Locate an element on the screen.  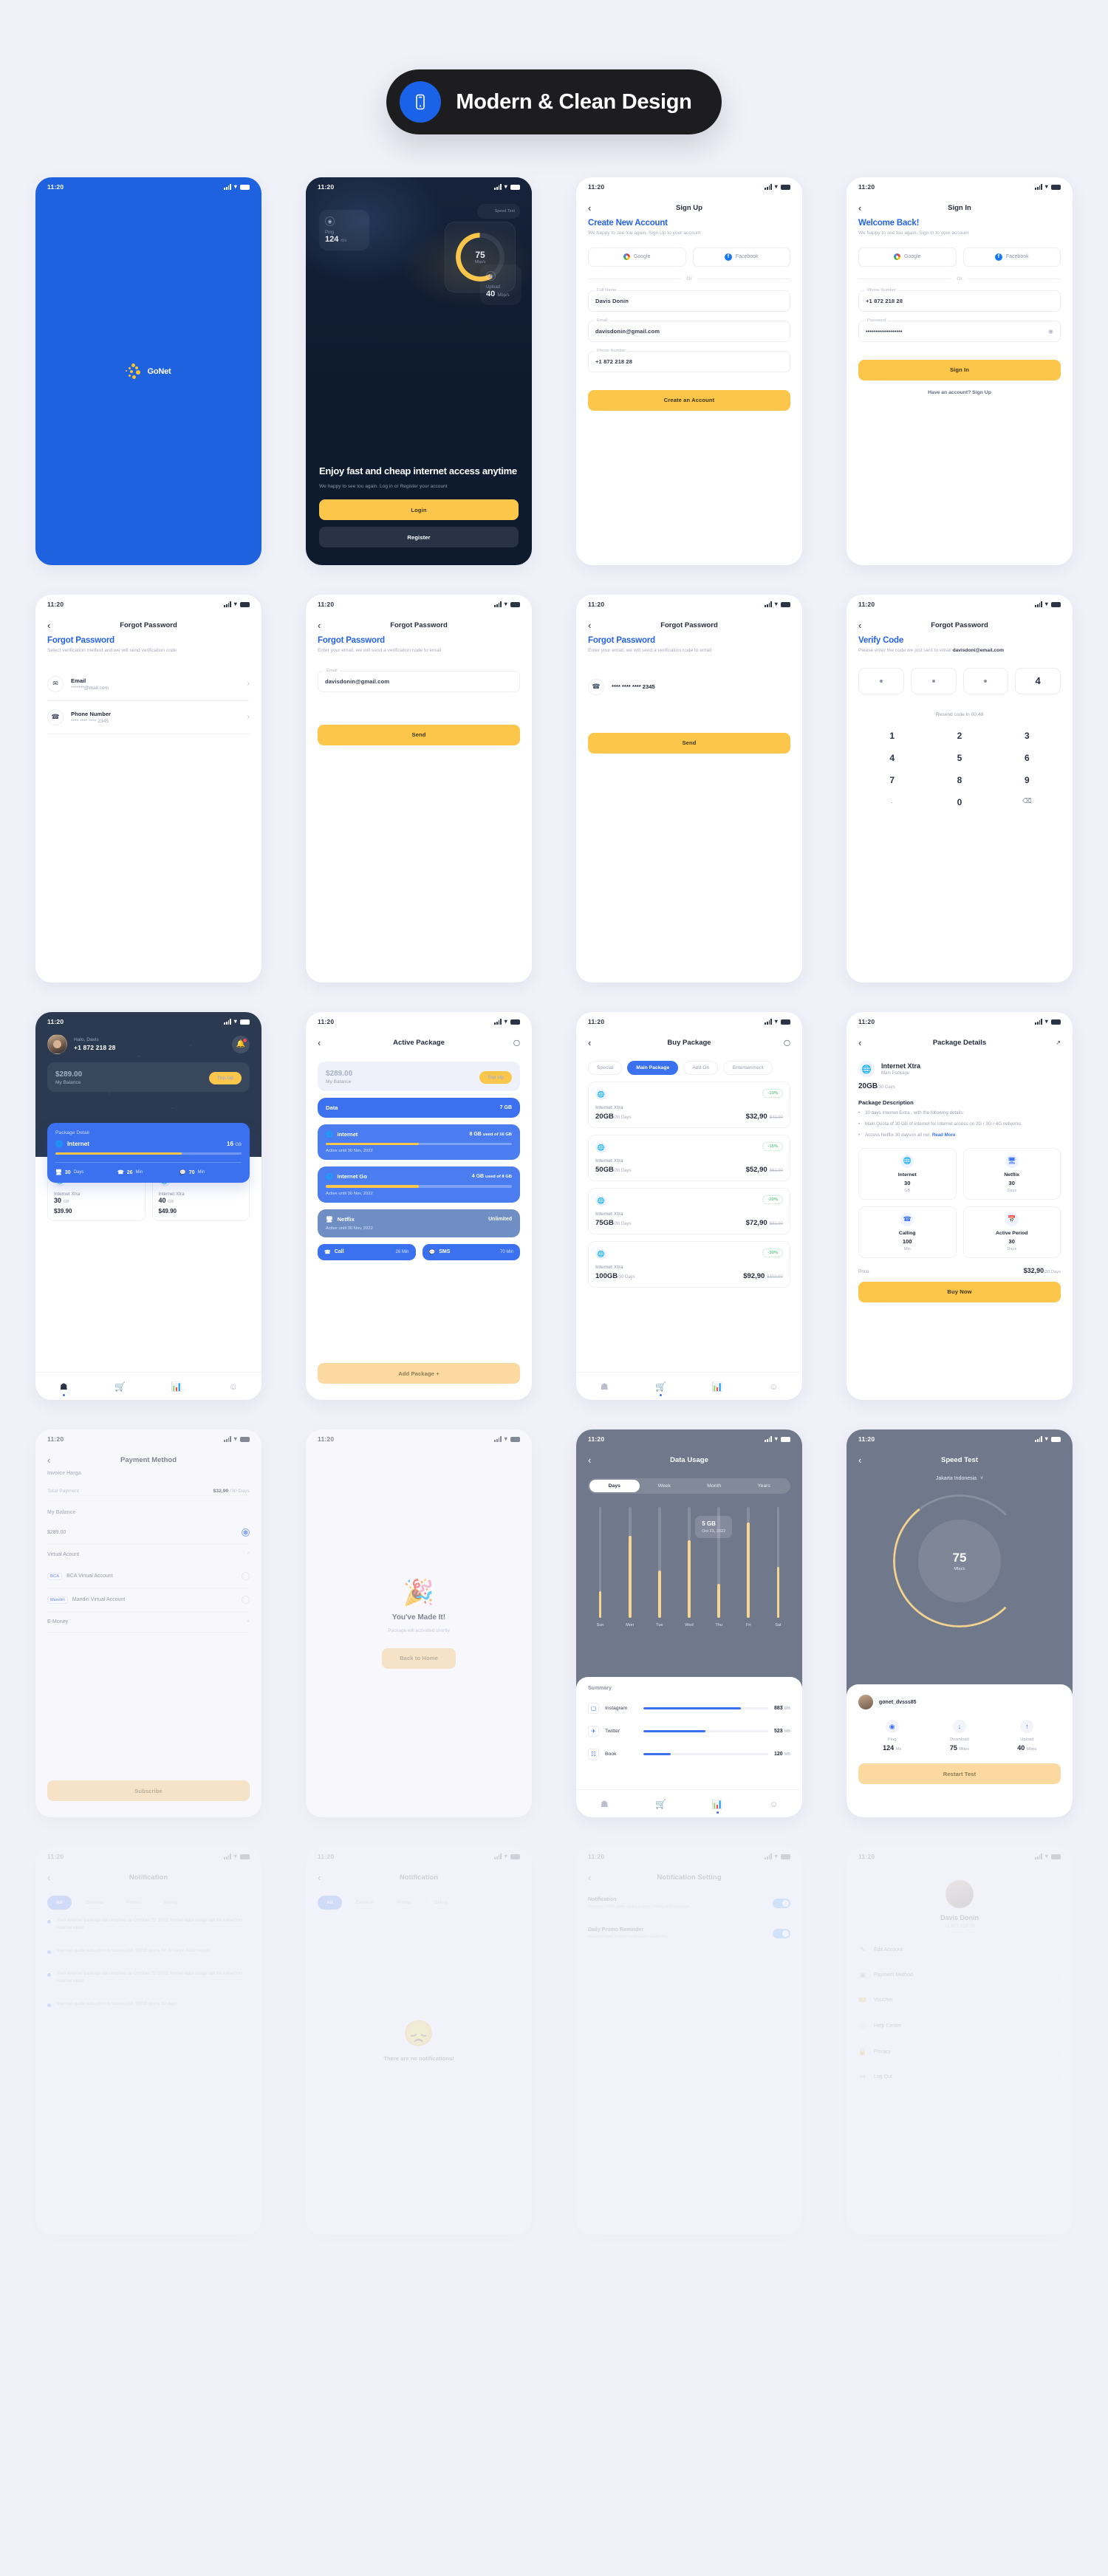
key-9: 9 is located at coordinates (1027, 780).